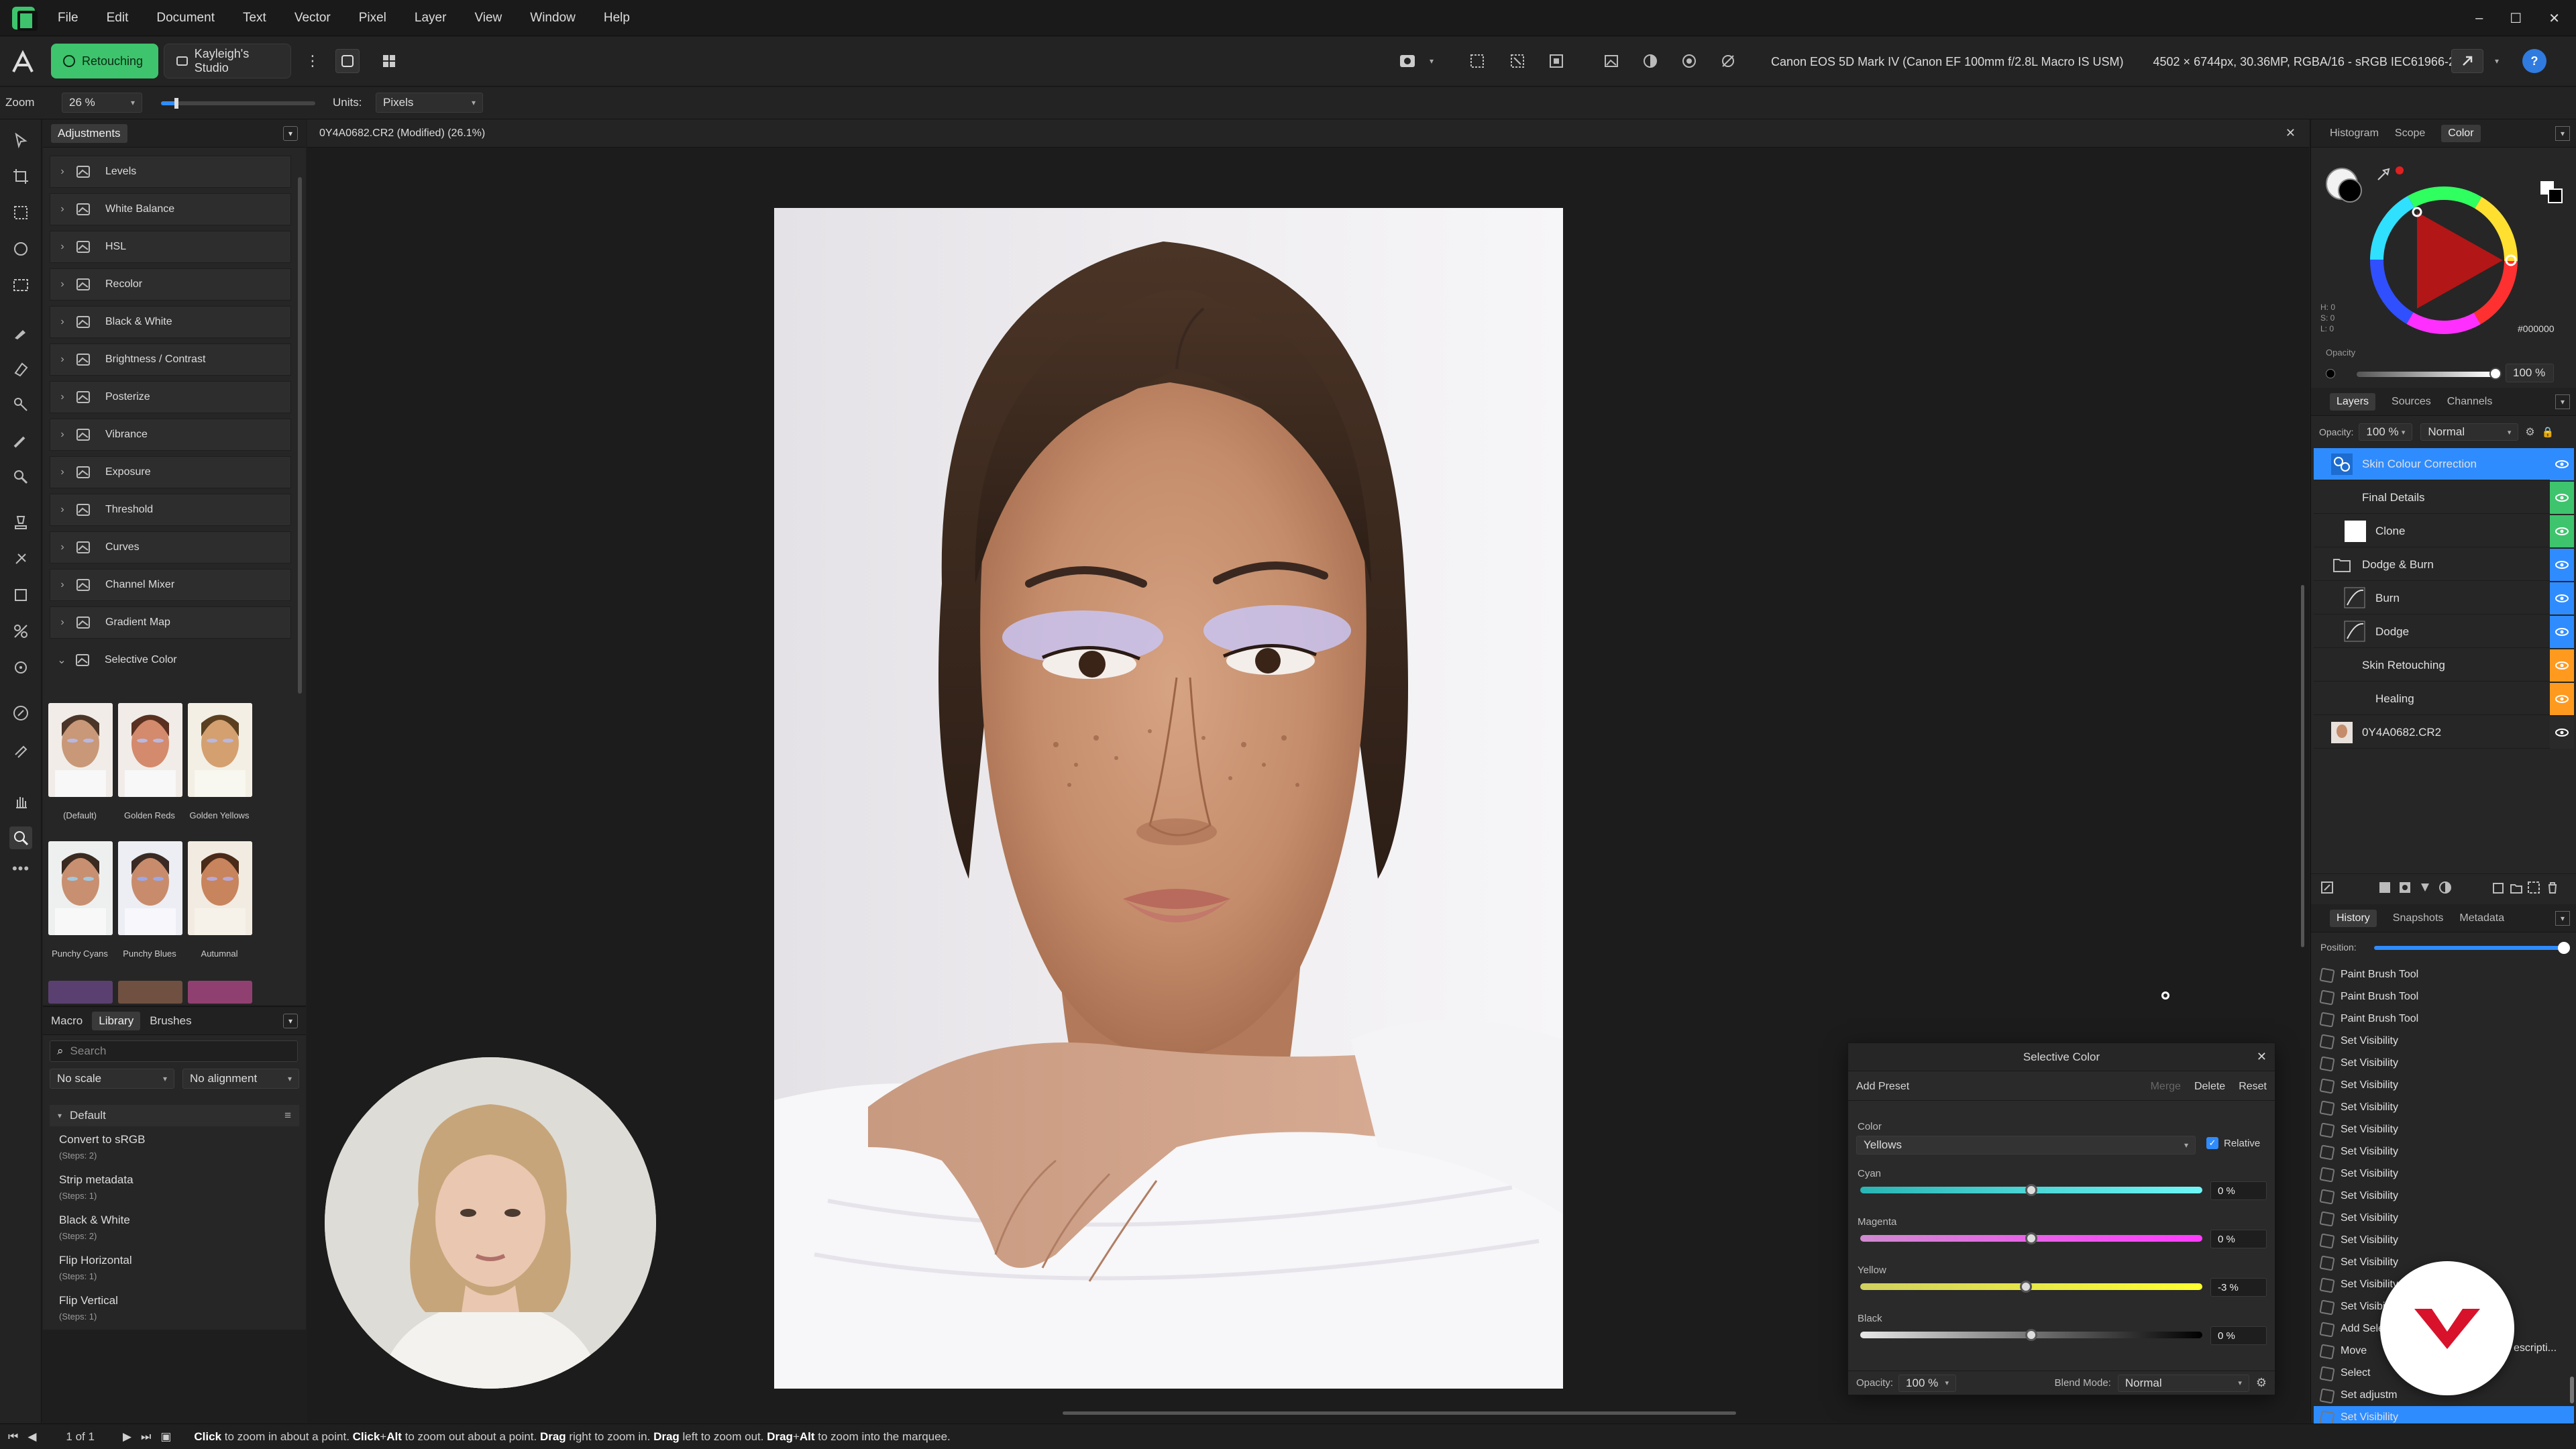  Describe the element at coordinates (1517, 61) in the screenshot. I see `deselect-icon` at that location.